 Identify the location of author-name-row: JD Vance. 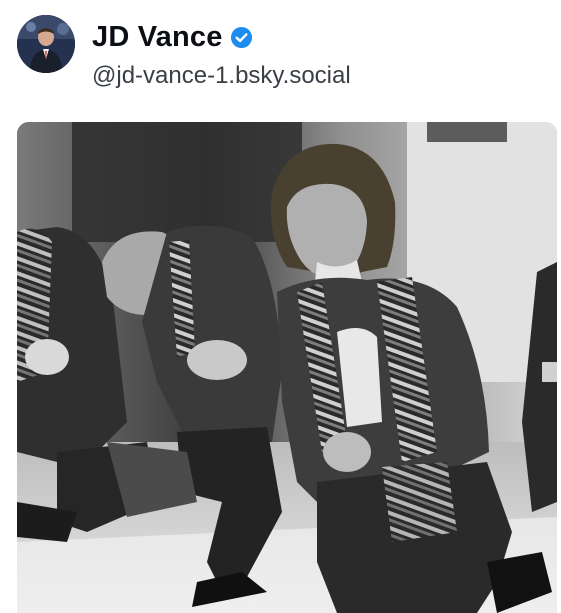
(172, 37).